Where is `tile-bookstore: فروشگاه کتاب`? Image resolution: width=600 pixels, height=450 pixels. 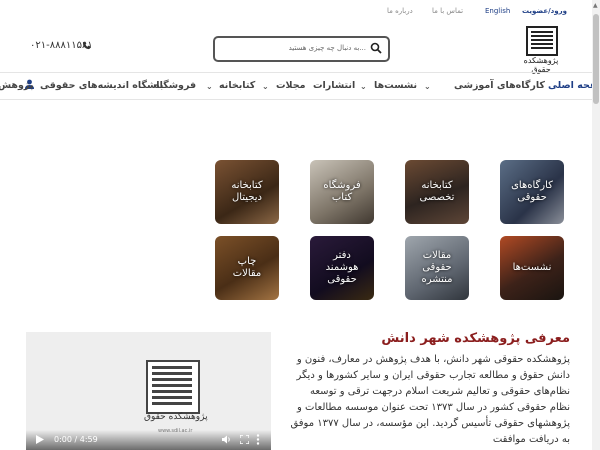 tile-bookstore: فروشگاه کتاب is located at coordinates (342, 192).